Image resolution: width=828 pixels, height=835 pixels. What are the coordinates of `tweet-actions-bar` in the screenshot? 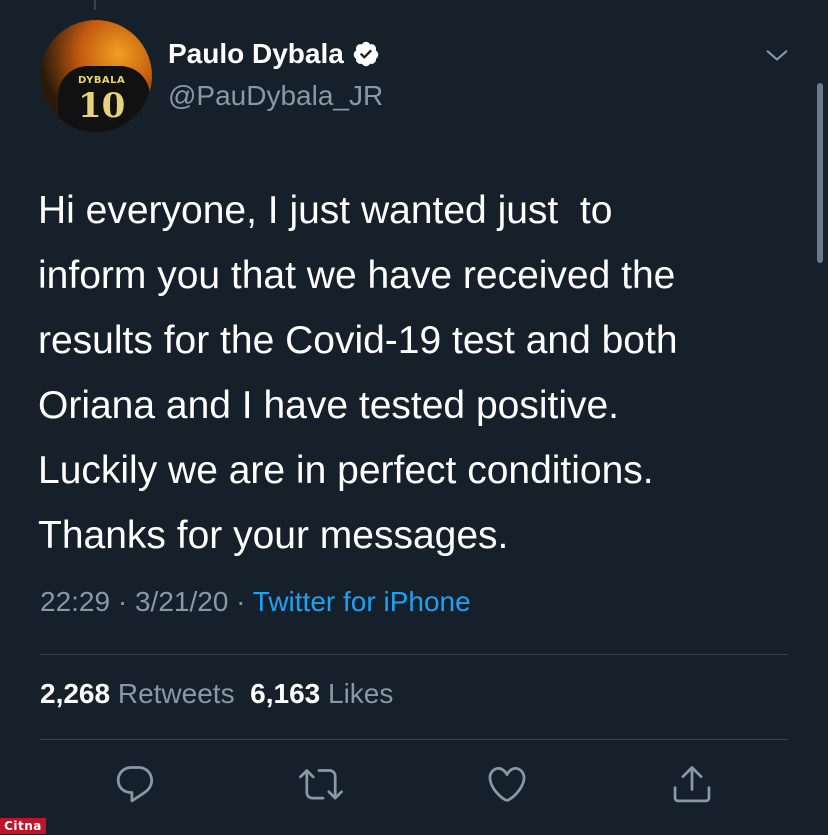 It's located at (414, 788).